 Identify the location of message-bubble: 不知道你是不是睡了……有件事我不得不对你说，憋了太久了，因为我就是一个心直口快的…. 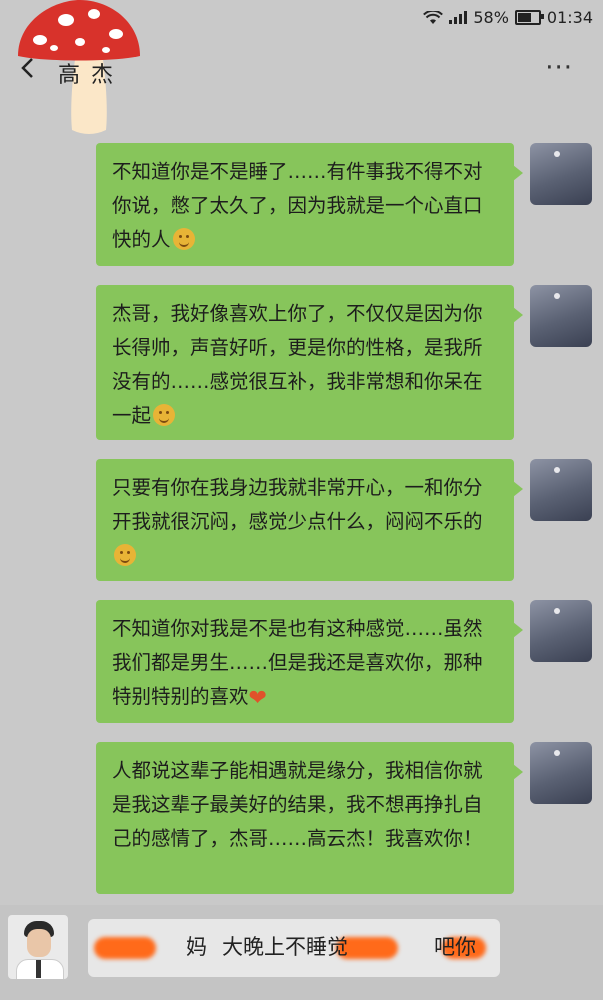
(309, 204).